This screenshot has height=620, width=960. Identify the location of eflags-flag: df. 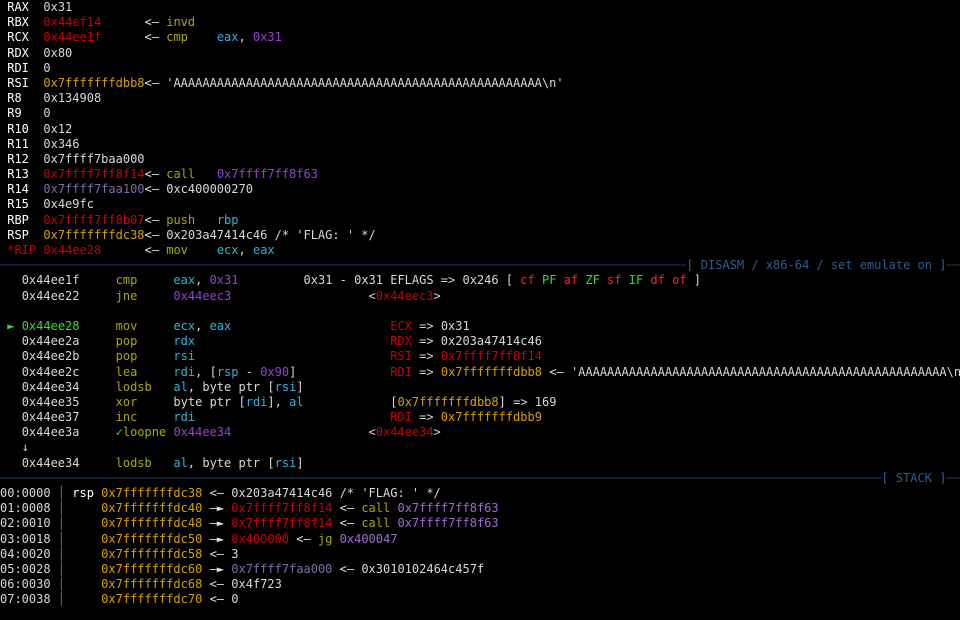
(657, 280).